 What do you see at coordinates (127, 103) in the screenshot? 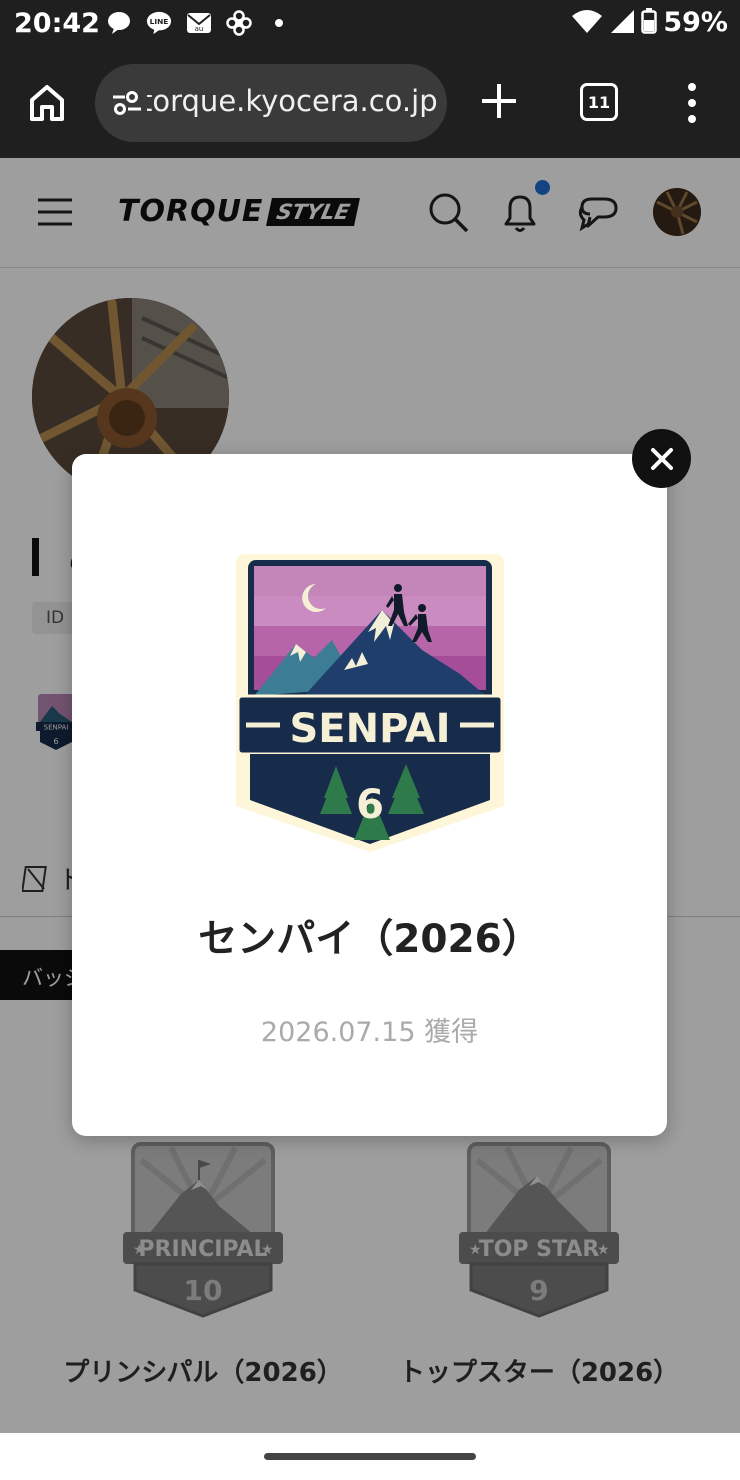
I see `site-settings-icon` at bounding box center [127, 103].